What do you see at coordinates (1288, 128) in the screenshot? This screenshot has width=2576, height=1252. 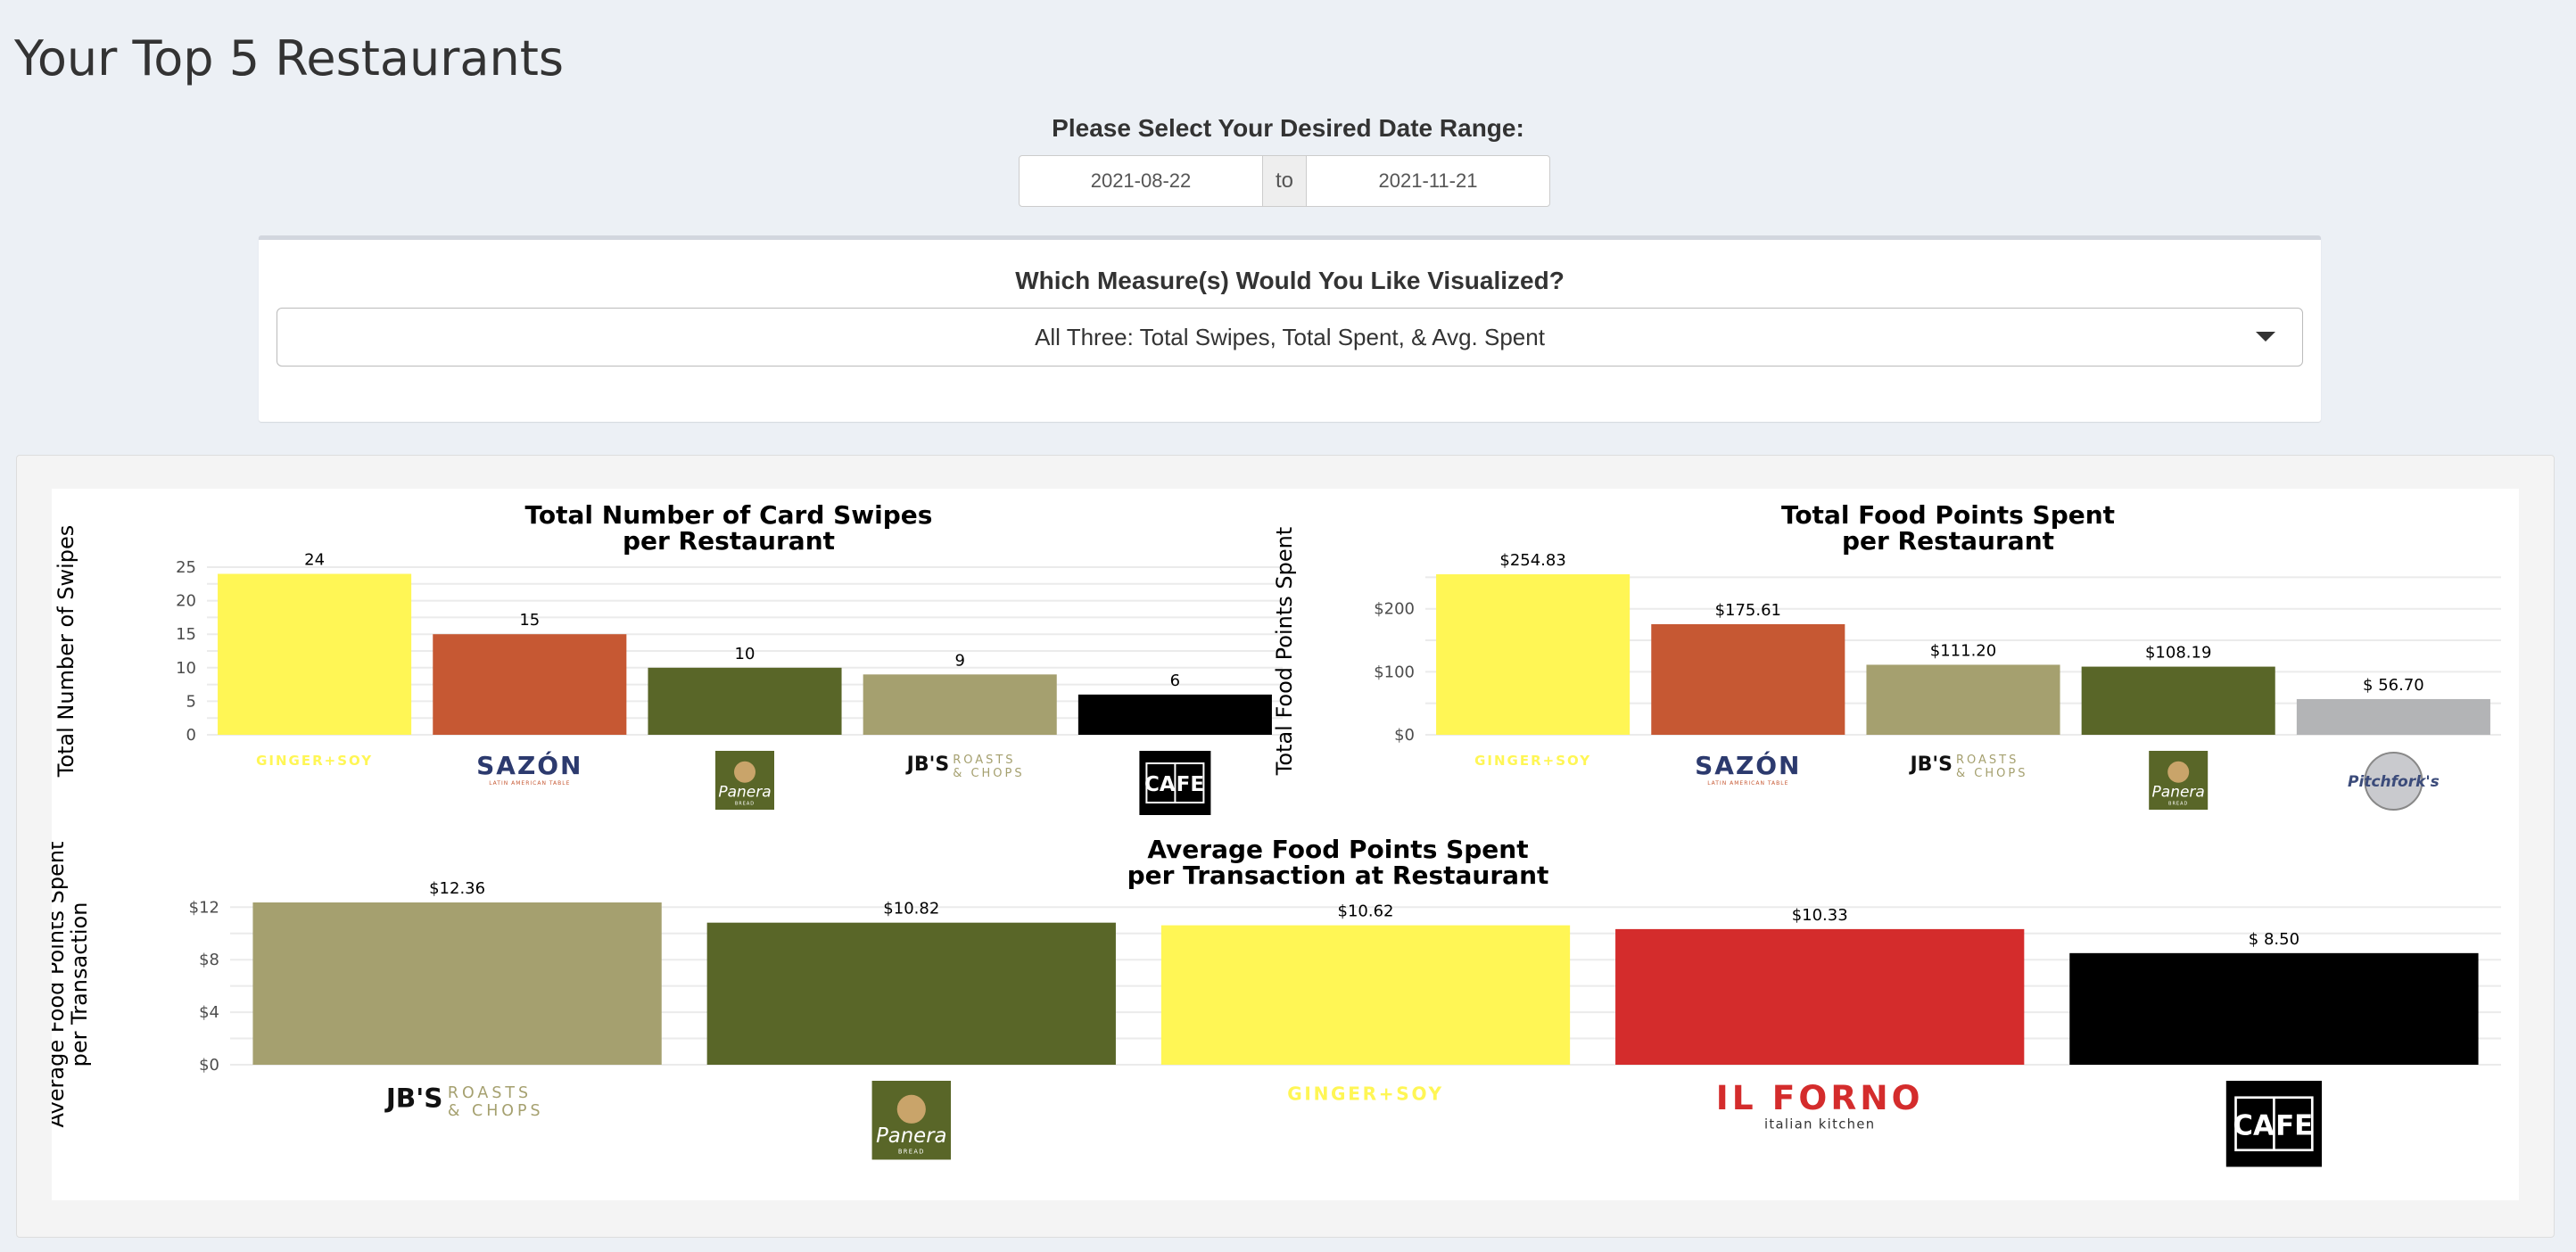 I see `date-range-label: Please Select Your Desired Date Range:` at bounding box center [1288, 128].